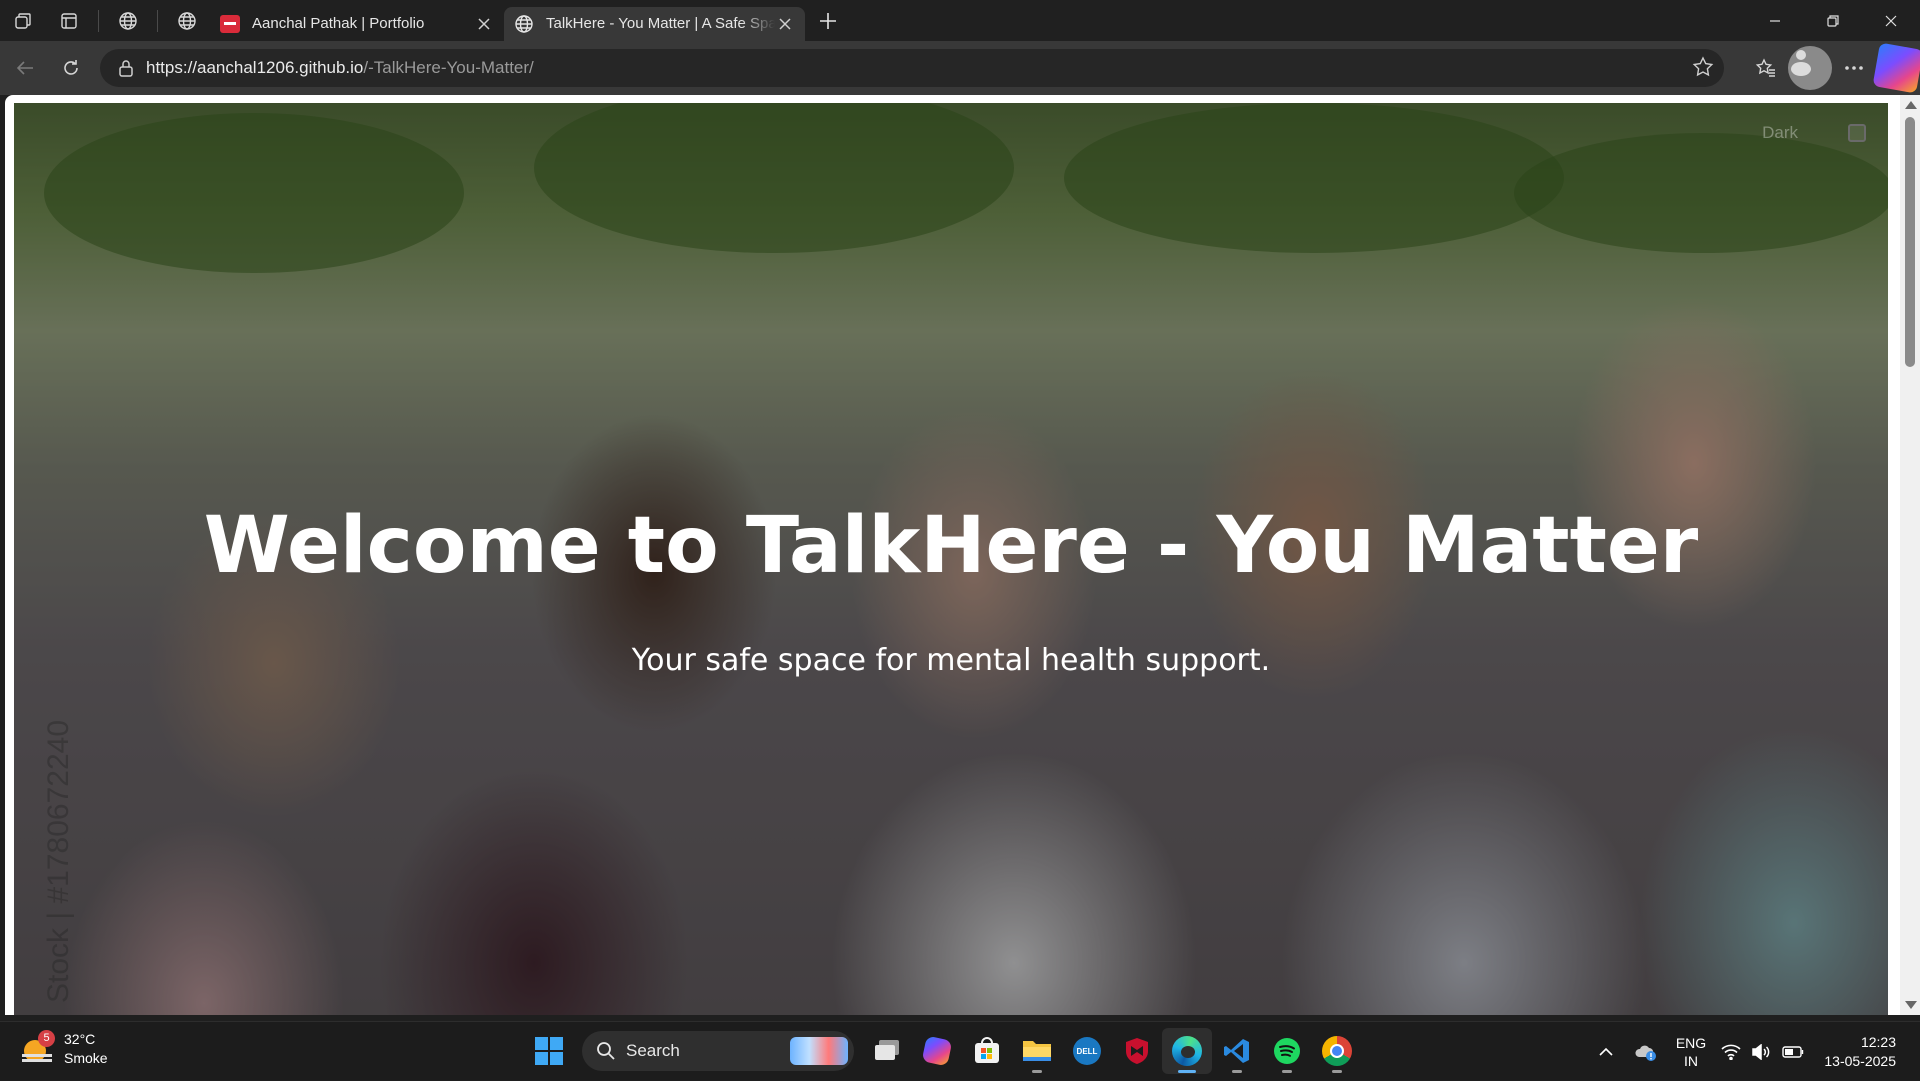 This screenshot has width=1920, height=1081. What do you see at coordinates (1766, 68) in the screenshot?
I see `favorites-icon` at bounding box center [1766, 68].